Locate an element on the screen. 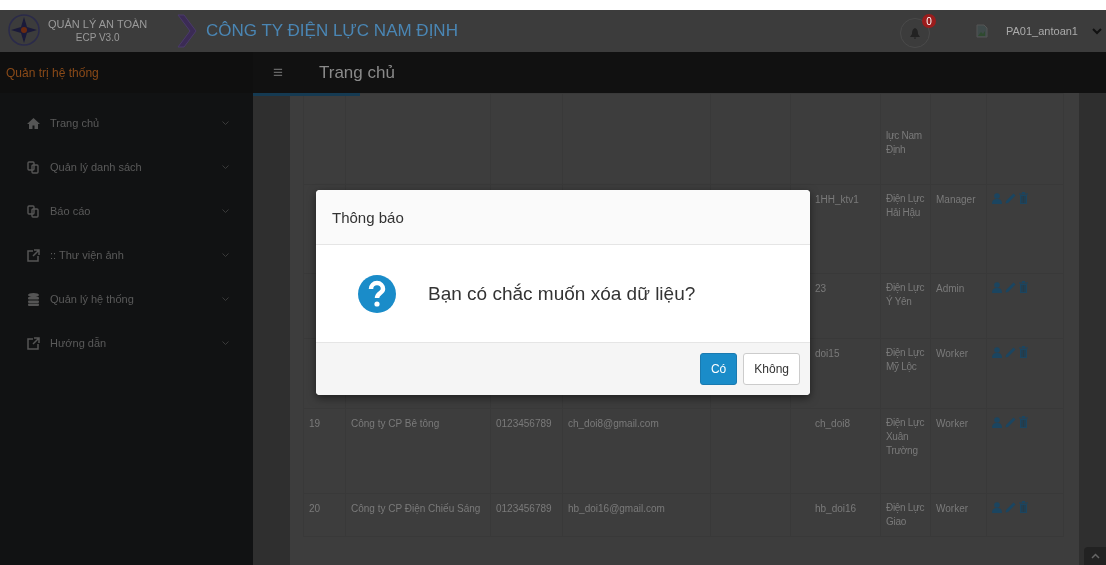  table-cell: ch_doi8 is located at coordinates (833, 423).